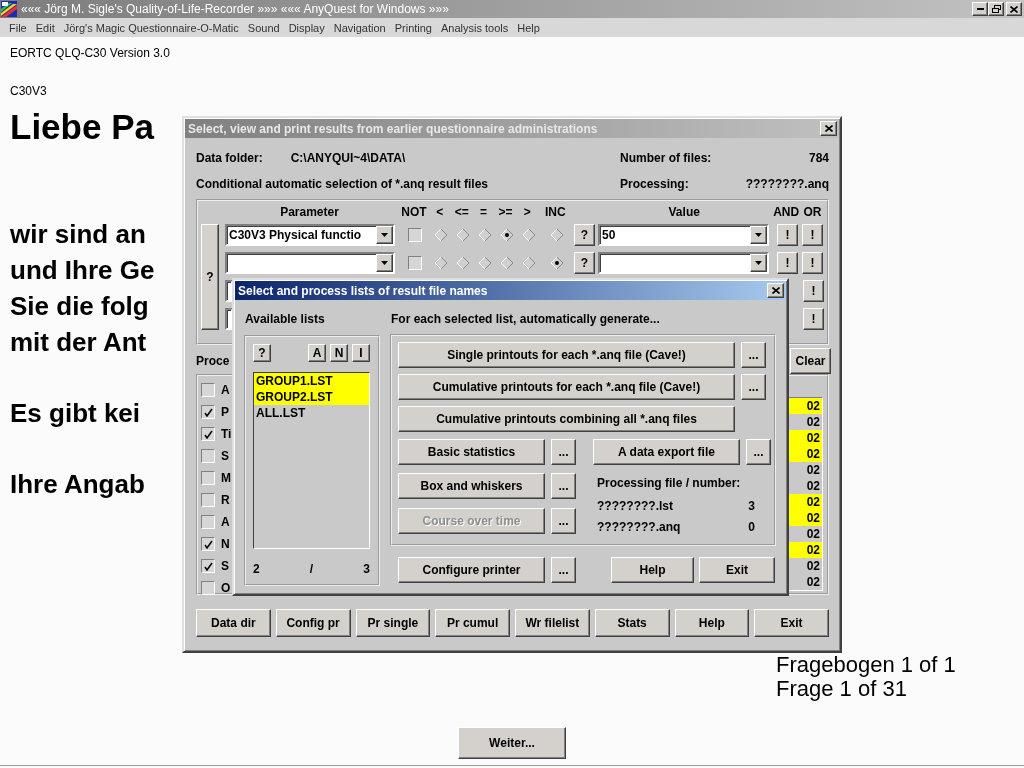 The width and height of the screenshot is (1024, 768). What do you see at coordinates (566, 355) in the screenshot?
I see `action-button: Single printouts for each *.anq file (Cave!)` at bounding box center [566, 355].